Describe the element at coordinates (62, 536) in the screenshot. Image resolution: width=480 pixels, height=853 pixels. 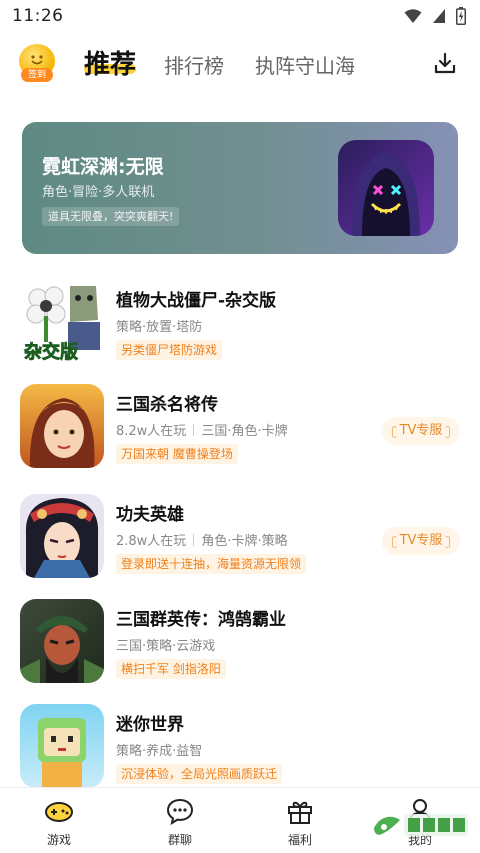
I see `game-icon-kungfu-hero` at that location.